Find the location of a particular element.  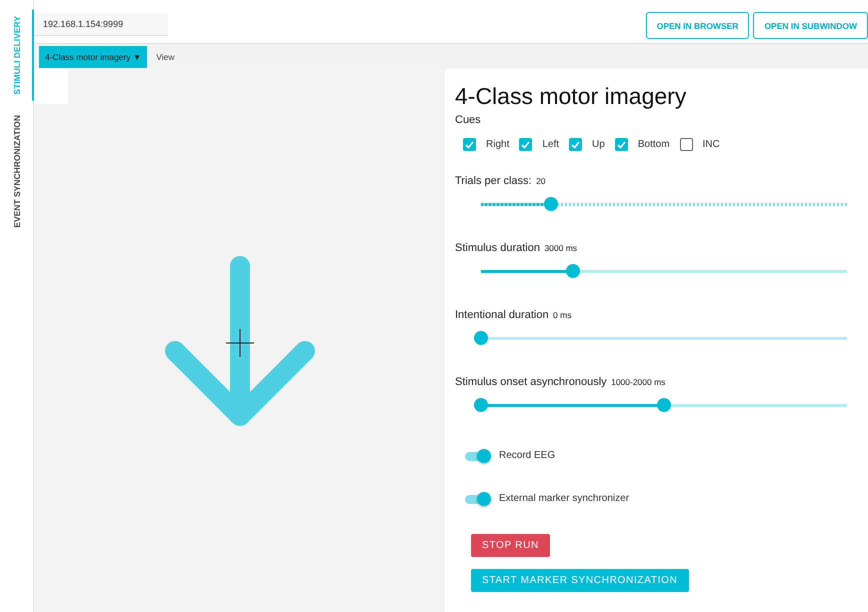

crosshair-icon is located at coordinates (240, 342).